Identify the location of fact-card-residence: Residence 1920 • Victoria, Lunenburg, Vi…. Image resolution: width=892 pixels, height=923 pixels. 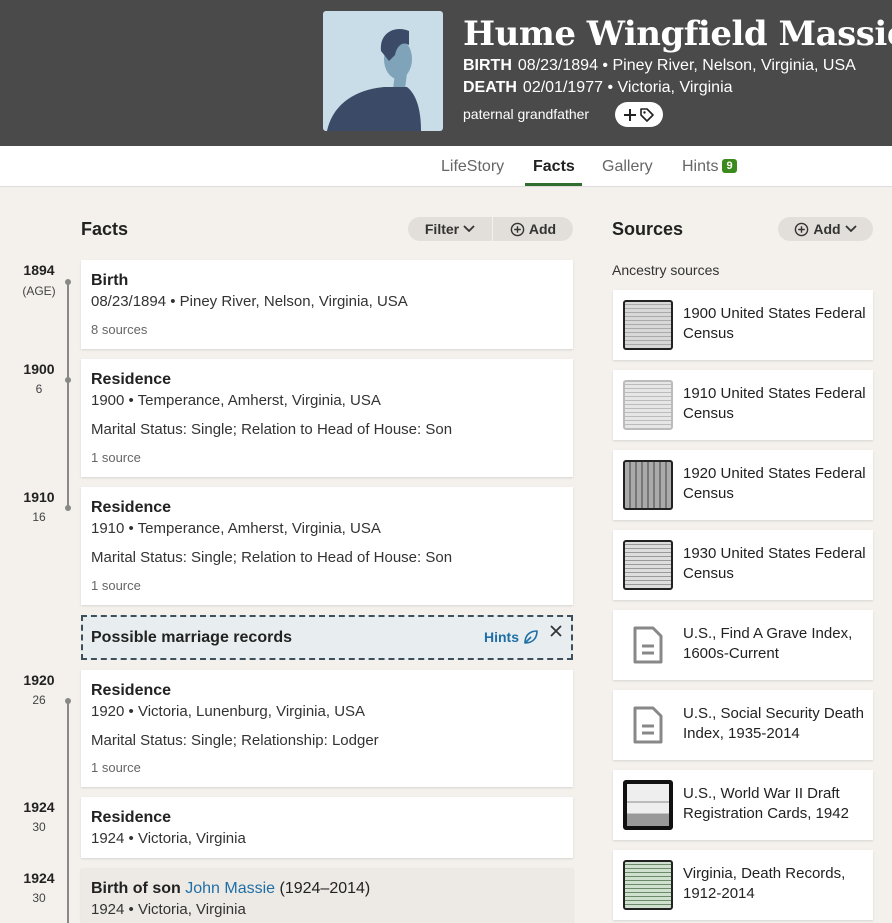
(327, 728).